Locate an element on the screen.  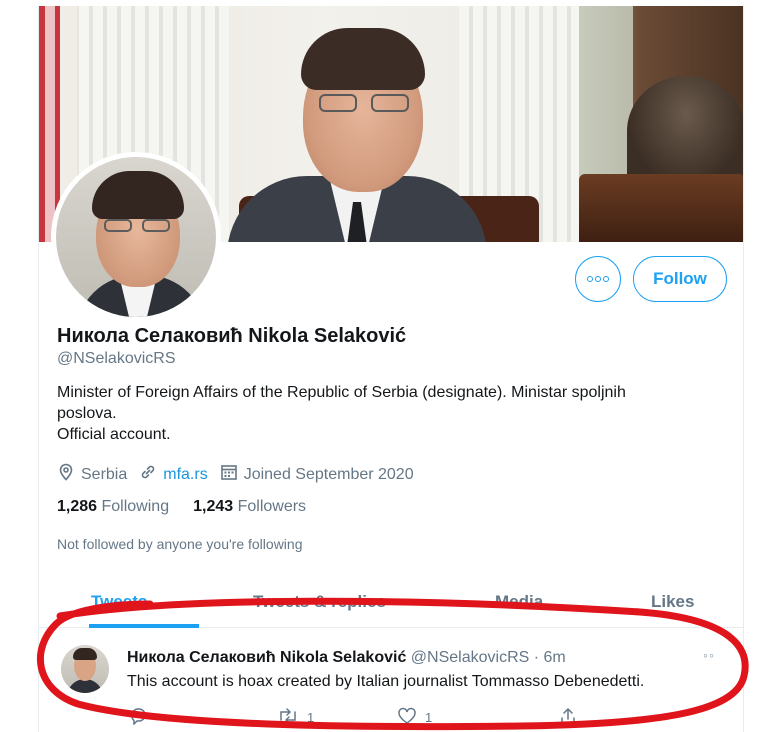
active-tab-indicator is located at coordinates (144, 626).